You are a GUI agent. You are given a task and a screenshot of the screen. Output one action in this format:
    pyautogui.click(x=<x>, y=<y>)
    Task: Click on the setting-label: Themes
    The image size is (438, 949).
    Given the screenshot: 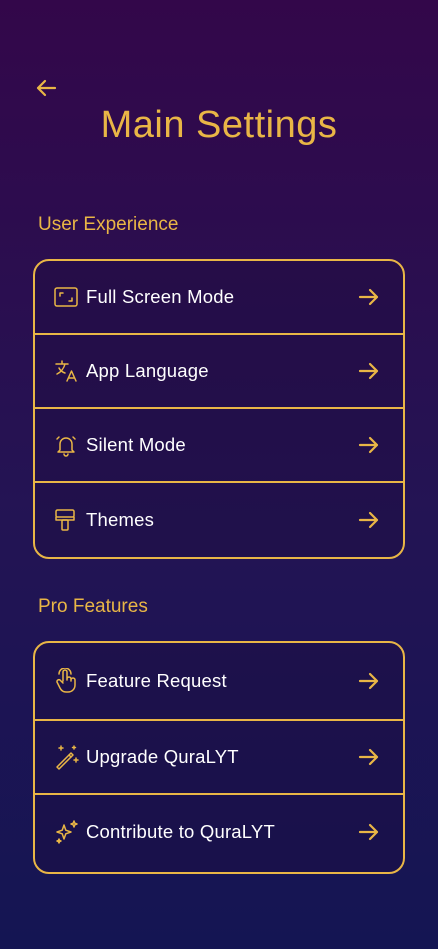 What is the action you would take?
    pyautogui.click(x=120, y=519)
    